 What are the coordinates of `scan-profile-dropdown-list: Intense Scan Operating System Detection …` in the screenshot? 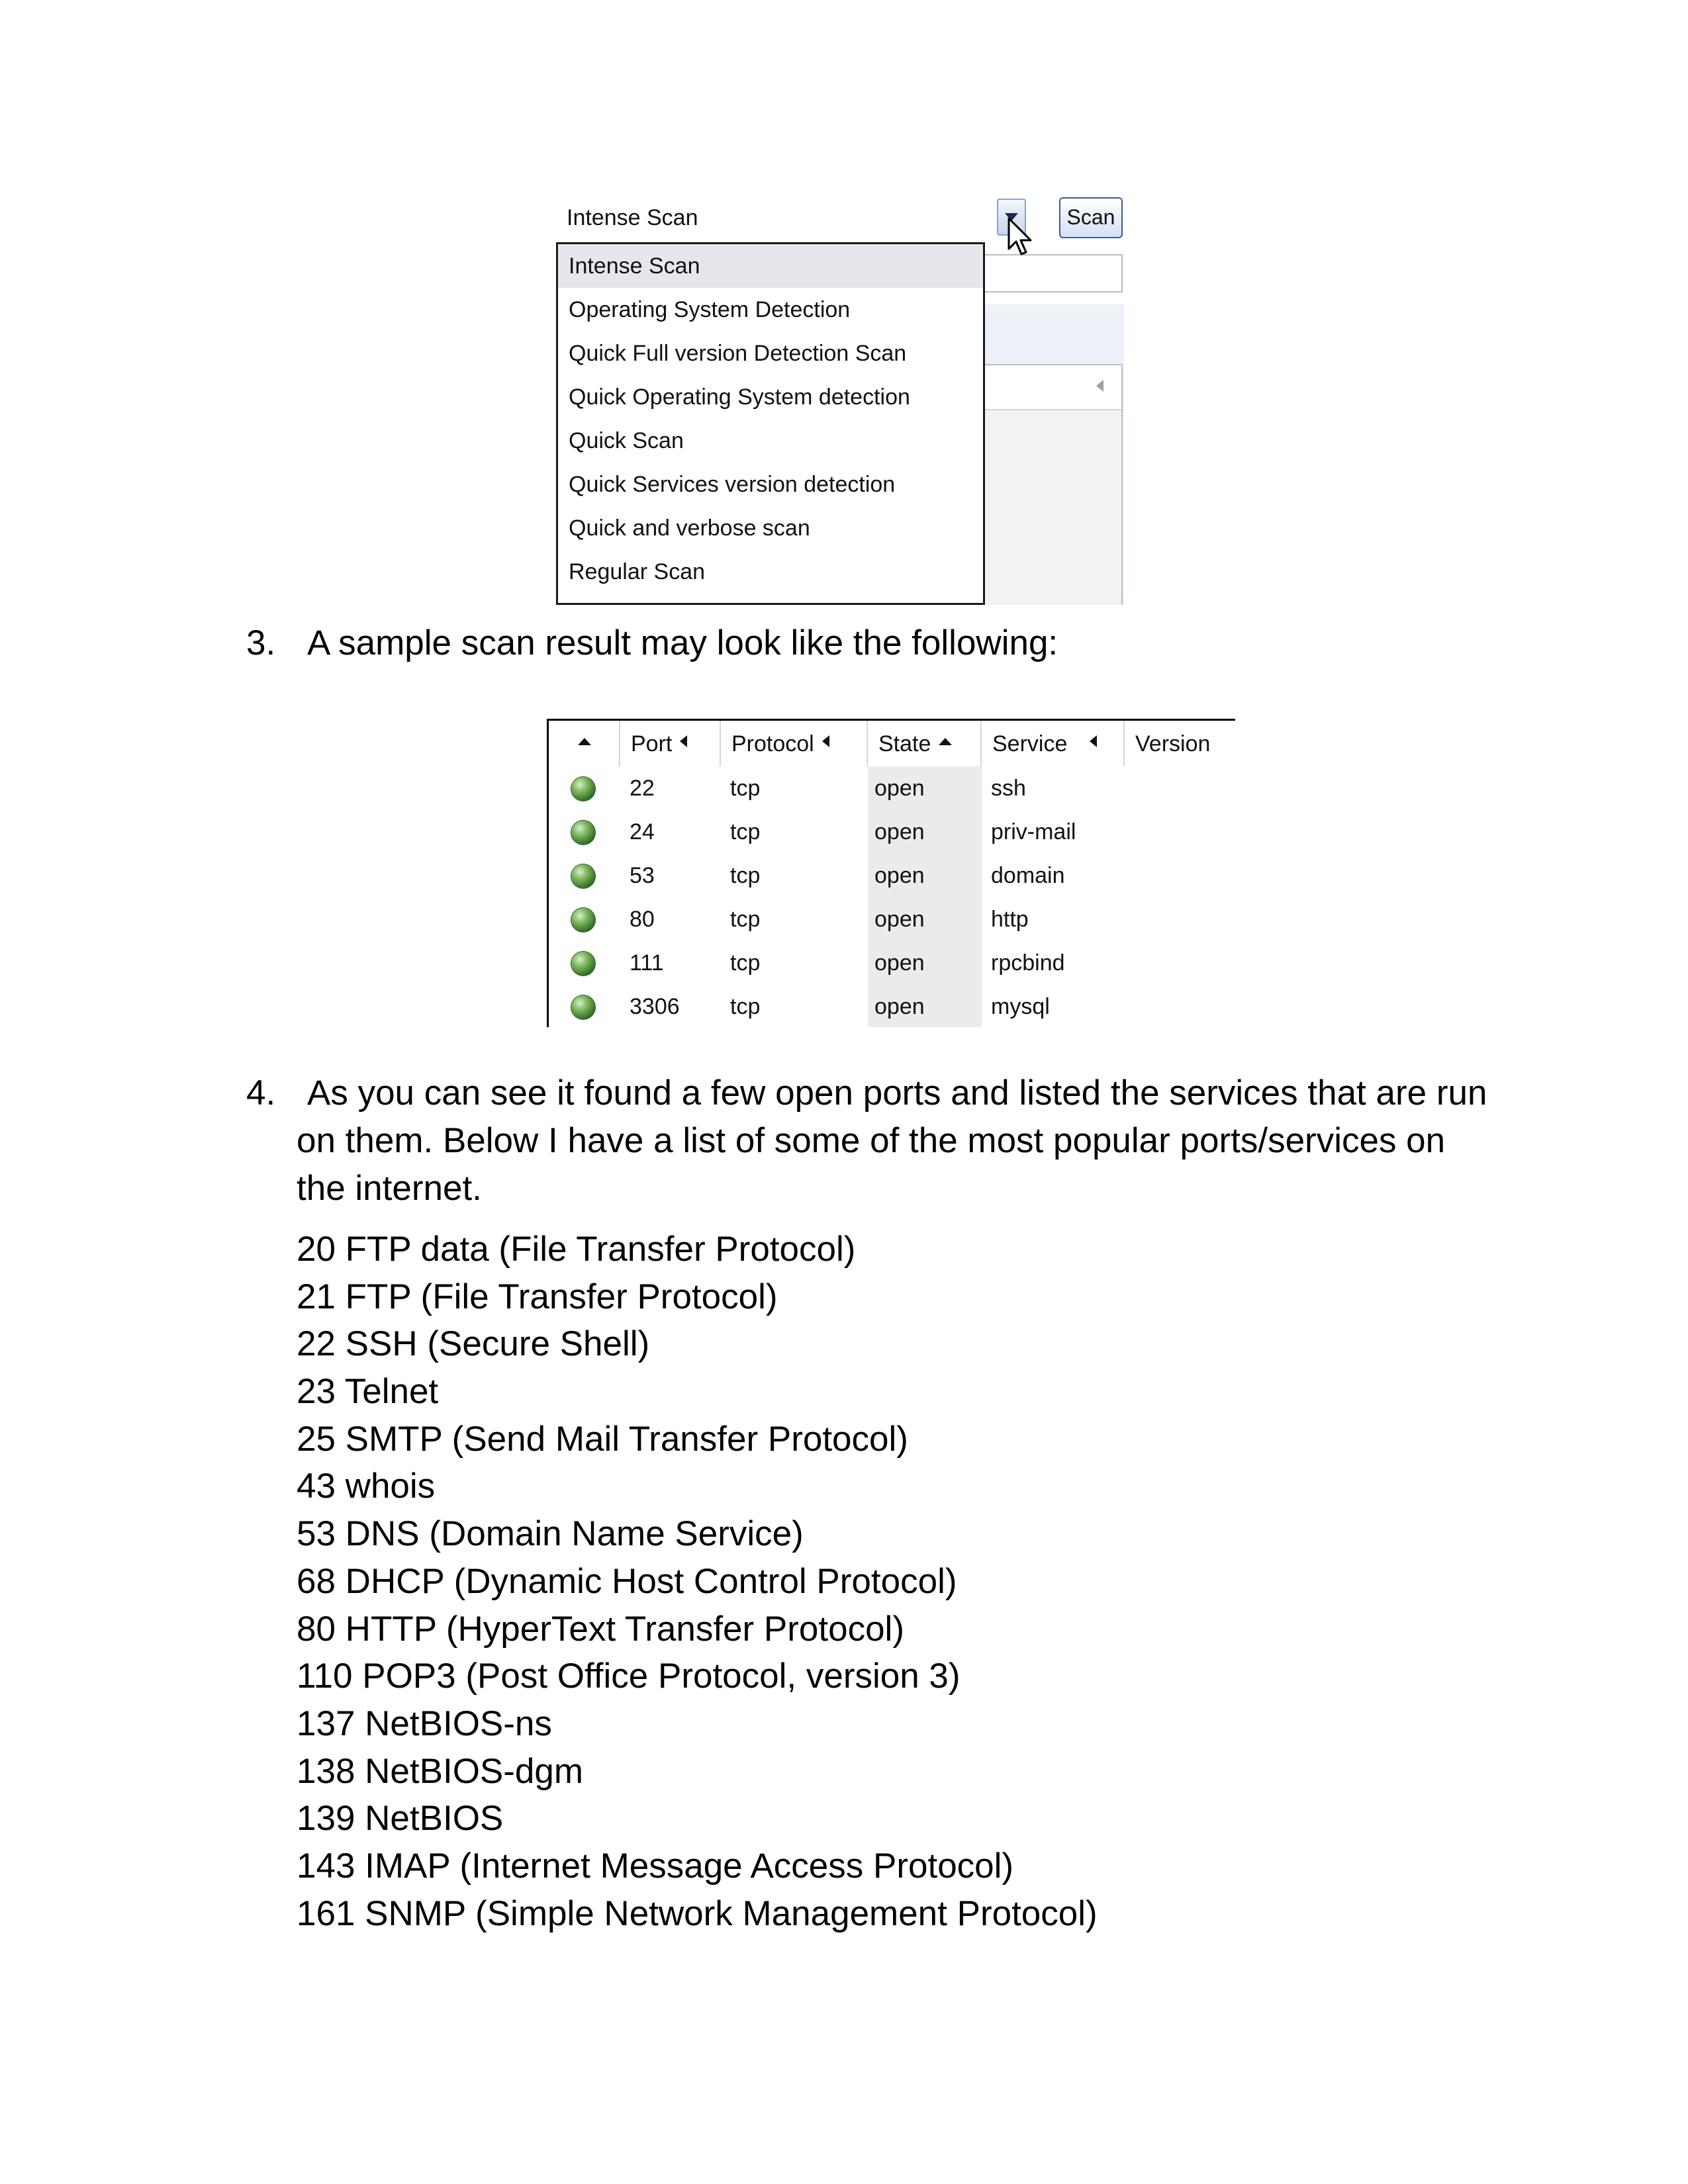 It's located at (770, 424).